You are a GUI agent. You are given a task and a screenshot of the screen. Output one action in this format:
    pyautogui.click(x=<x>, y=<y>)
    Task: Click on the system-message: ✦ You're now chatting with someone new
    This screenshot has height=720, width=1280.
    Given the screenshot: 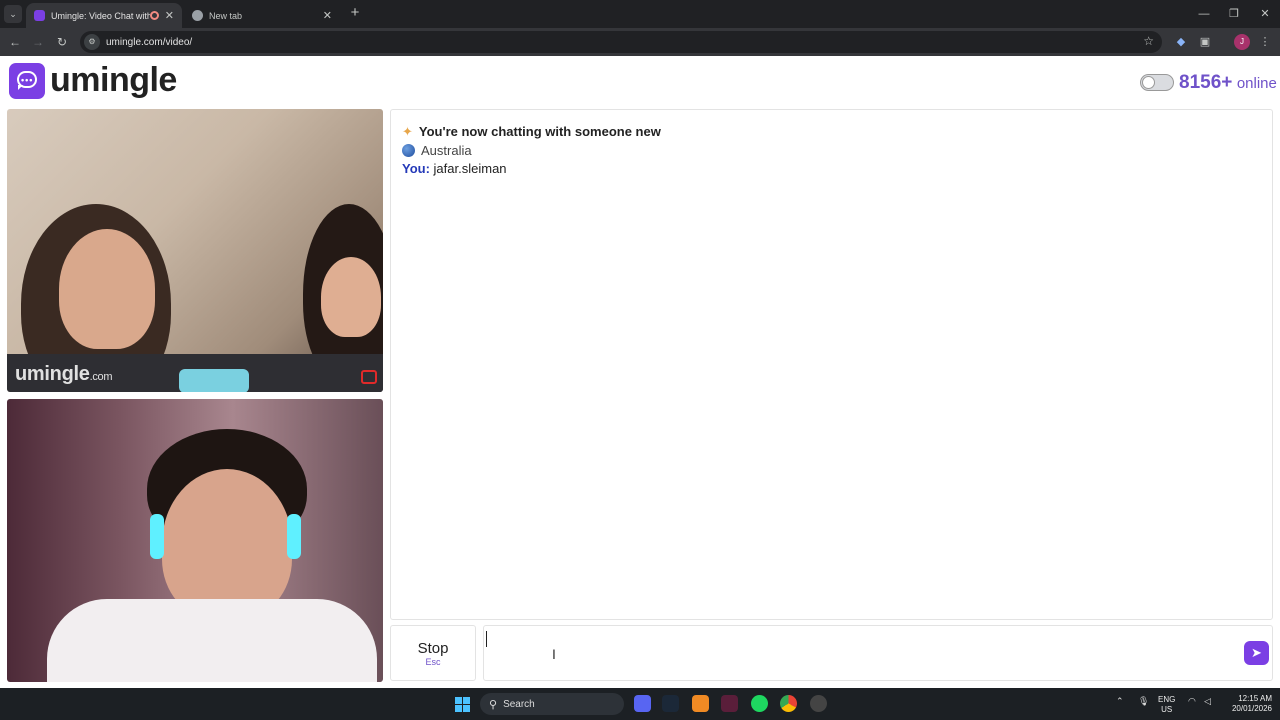 What is the action you would take?
    pyautogui.click(x=531, y=131)
    